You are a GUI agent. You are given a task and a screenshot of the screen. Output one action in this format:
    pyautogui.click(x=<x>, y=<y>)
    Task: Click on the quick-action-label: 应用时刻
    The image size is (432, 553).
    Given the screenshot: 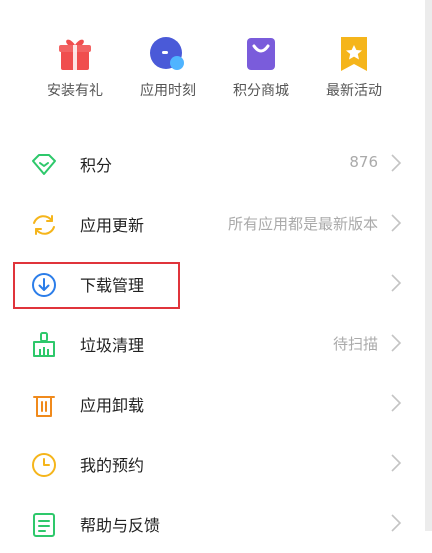 What is the action you would take?
    pyautogui.click(x=168, y=91)
    